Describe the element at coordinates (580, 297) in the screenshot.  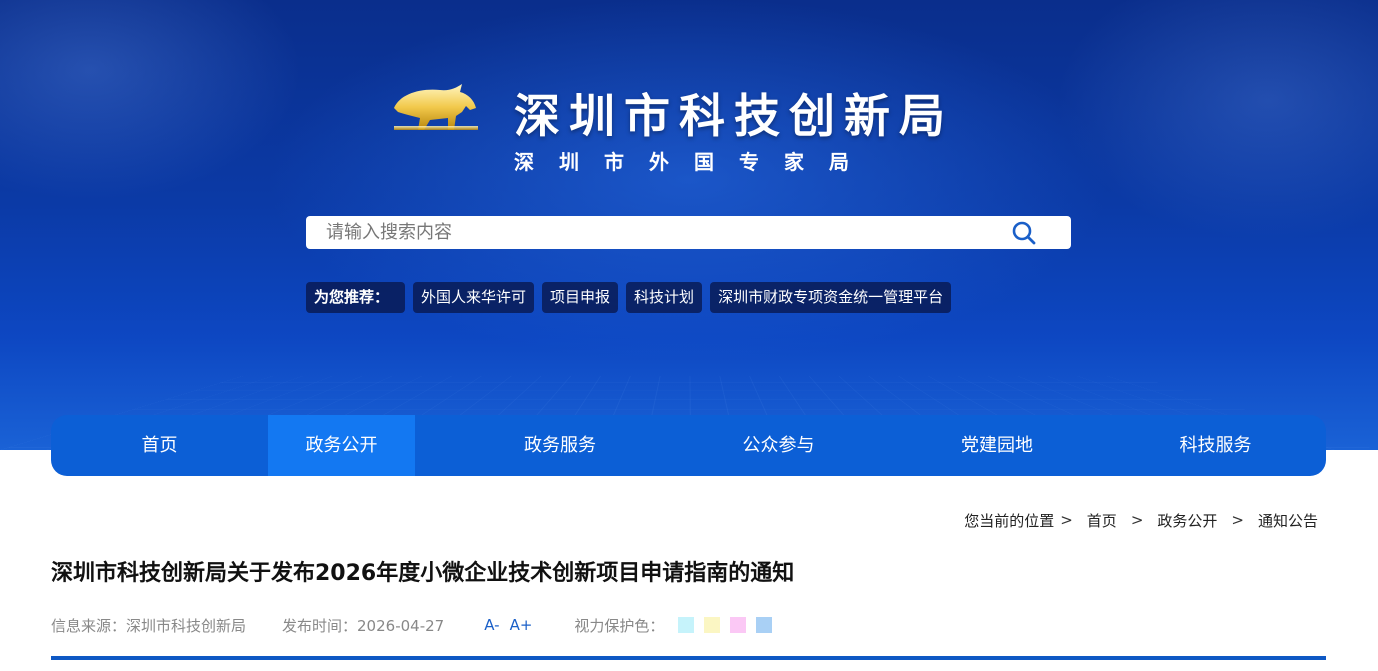
I see `recommend-link: 项目申报` at that location.